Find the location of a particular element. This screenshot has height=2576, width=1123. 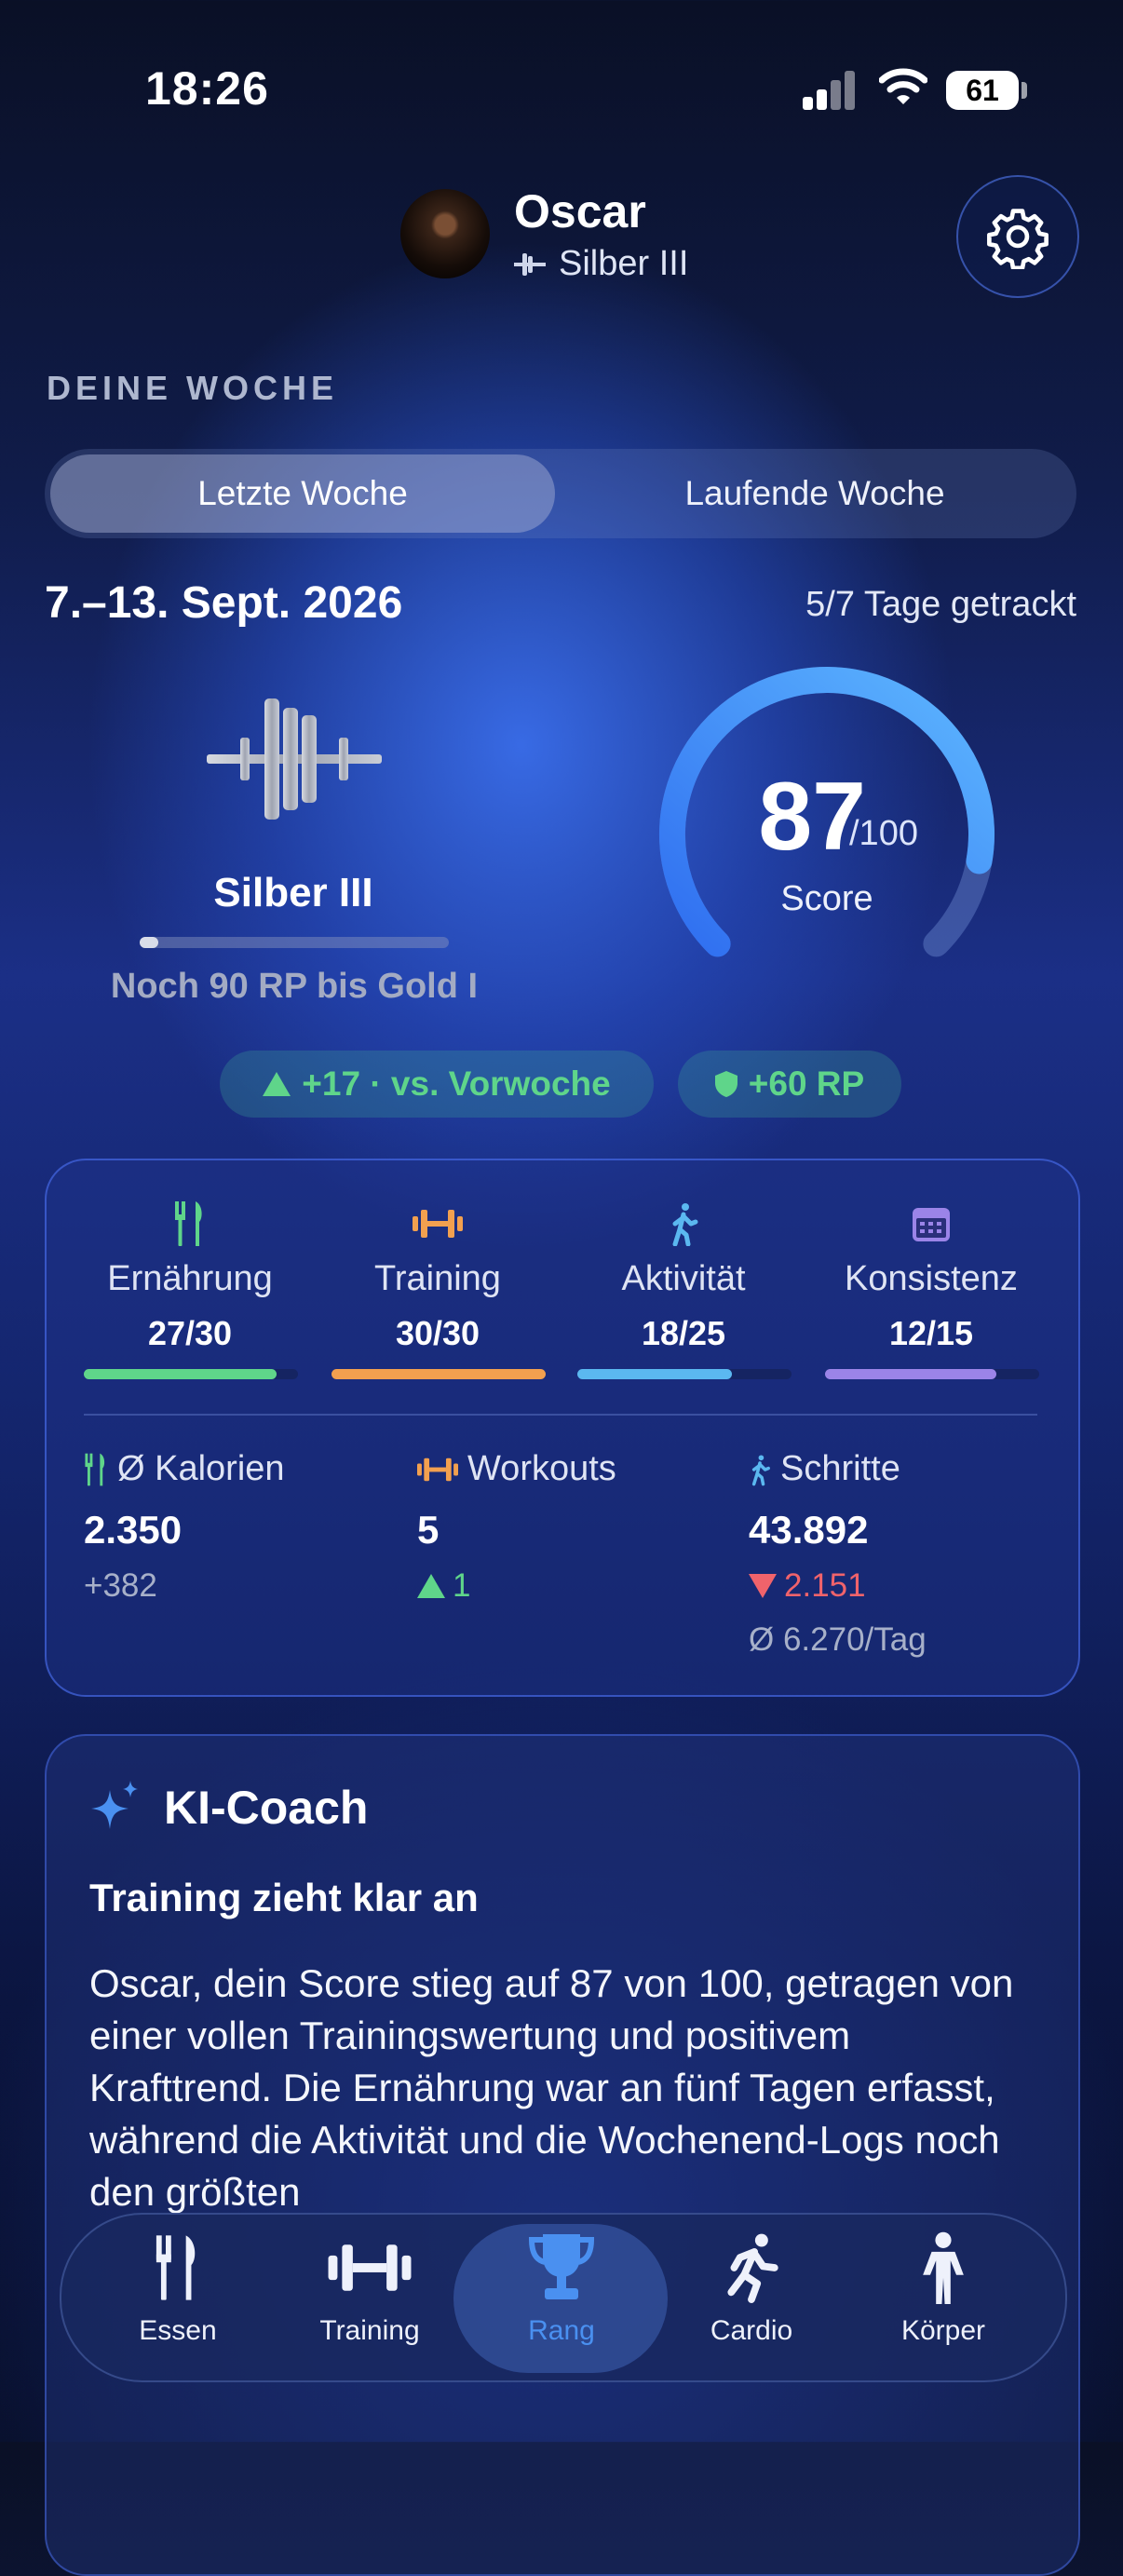

tracked-days: 5/7 Tage getrackt is located at coordinates (941, 604).